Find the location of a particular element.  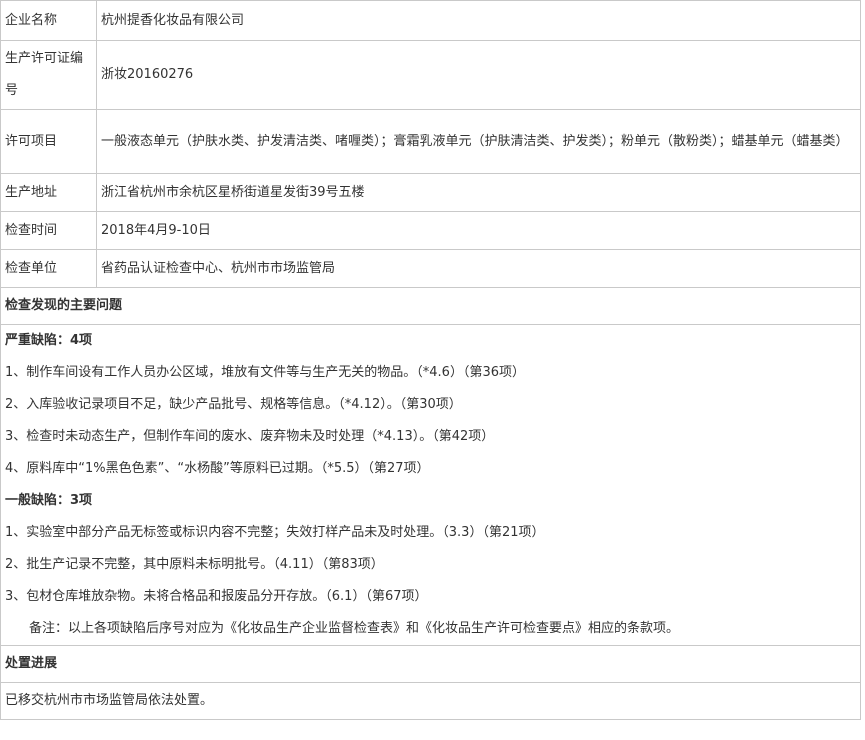

general-item-3: 3、包材仓库堆放杂物。未将合格品和报废品分开存放。（6.1）（第67项） is located at coordinates (216, 596).